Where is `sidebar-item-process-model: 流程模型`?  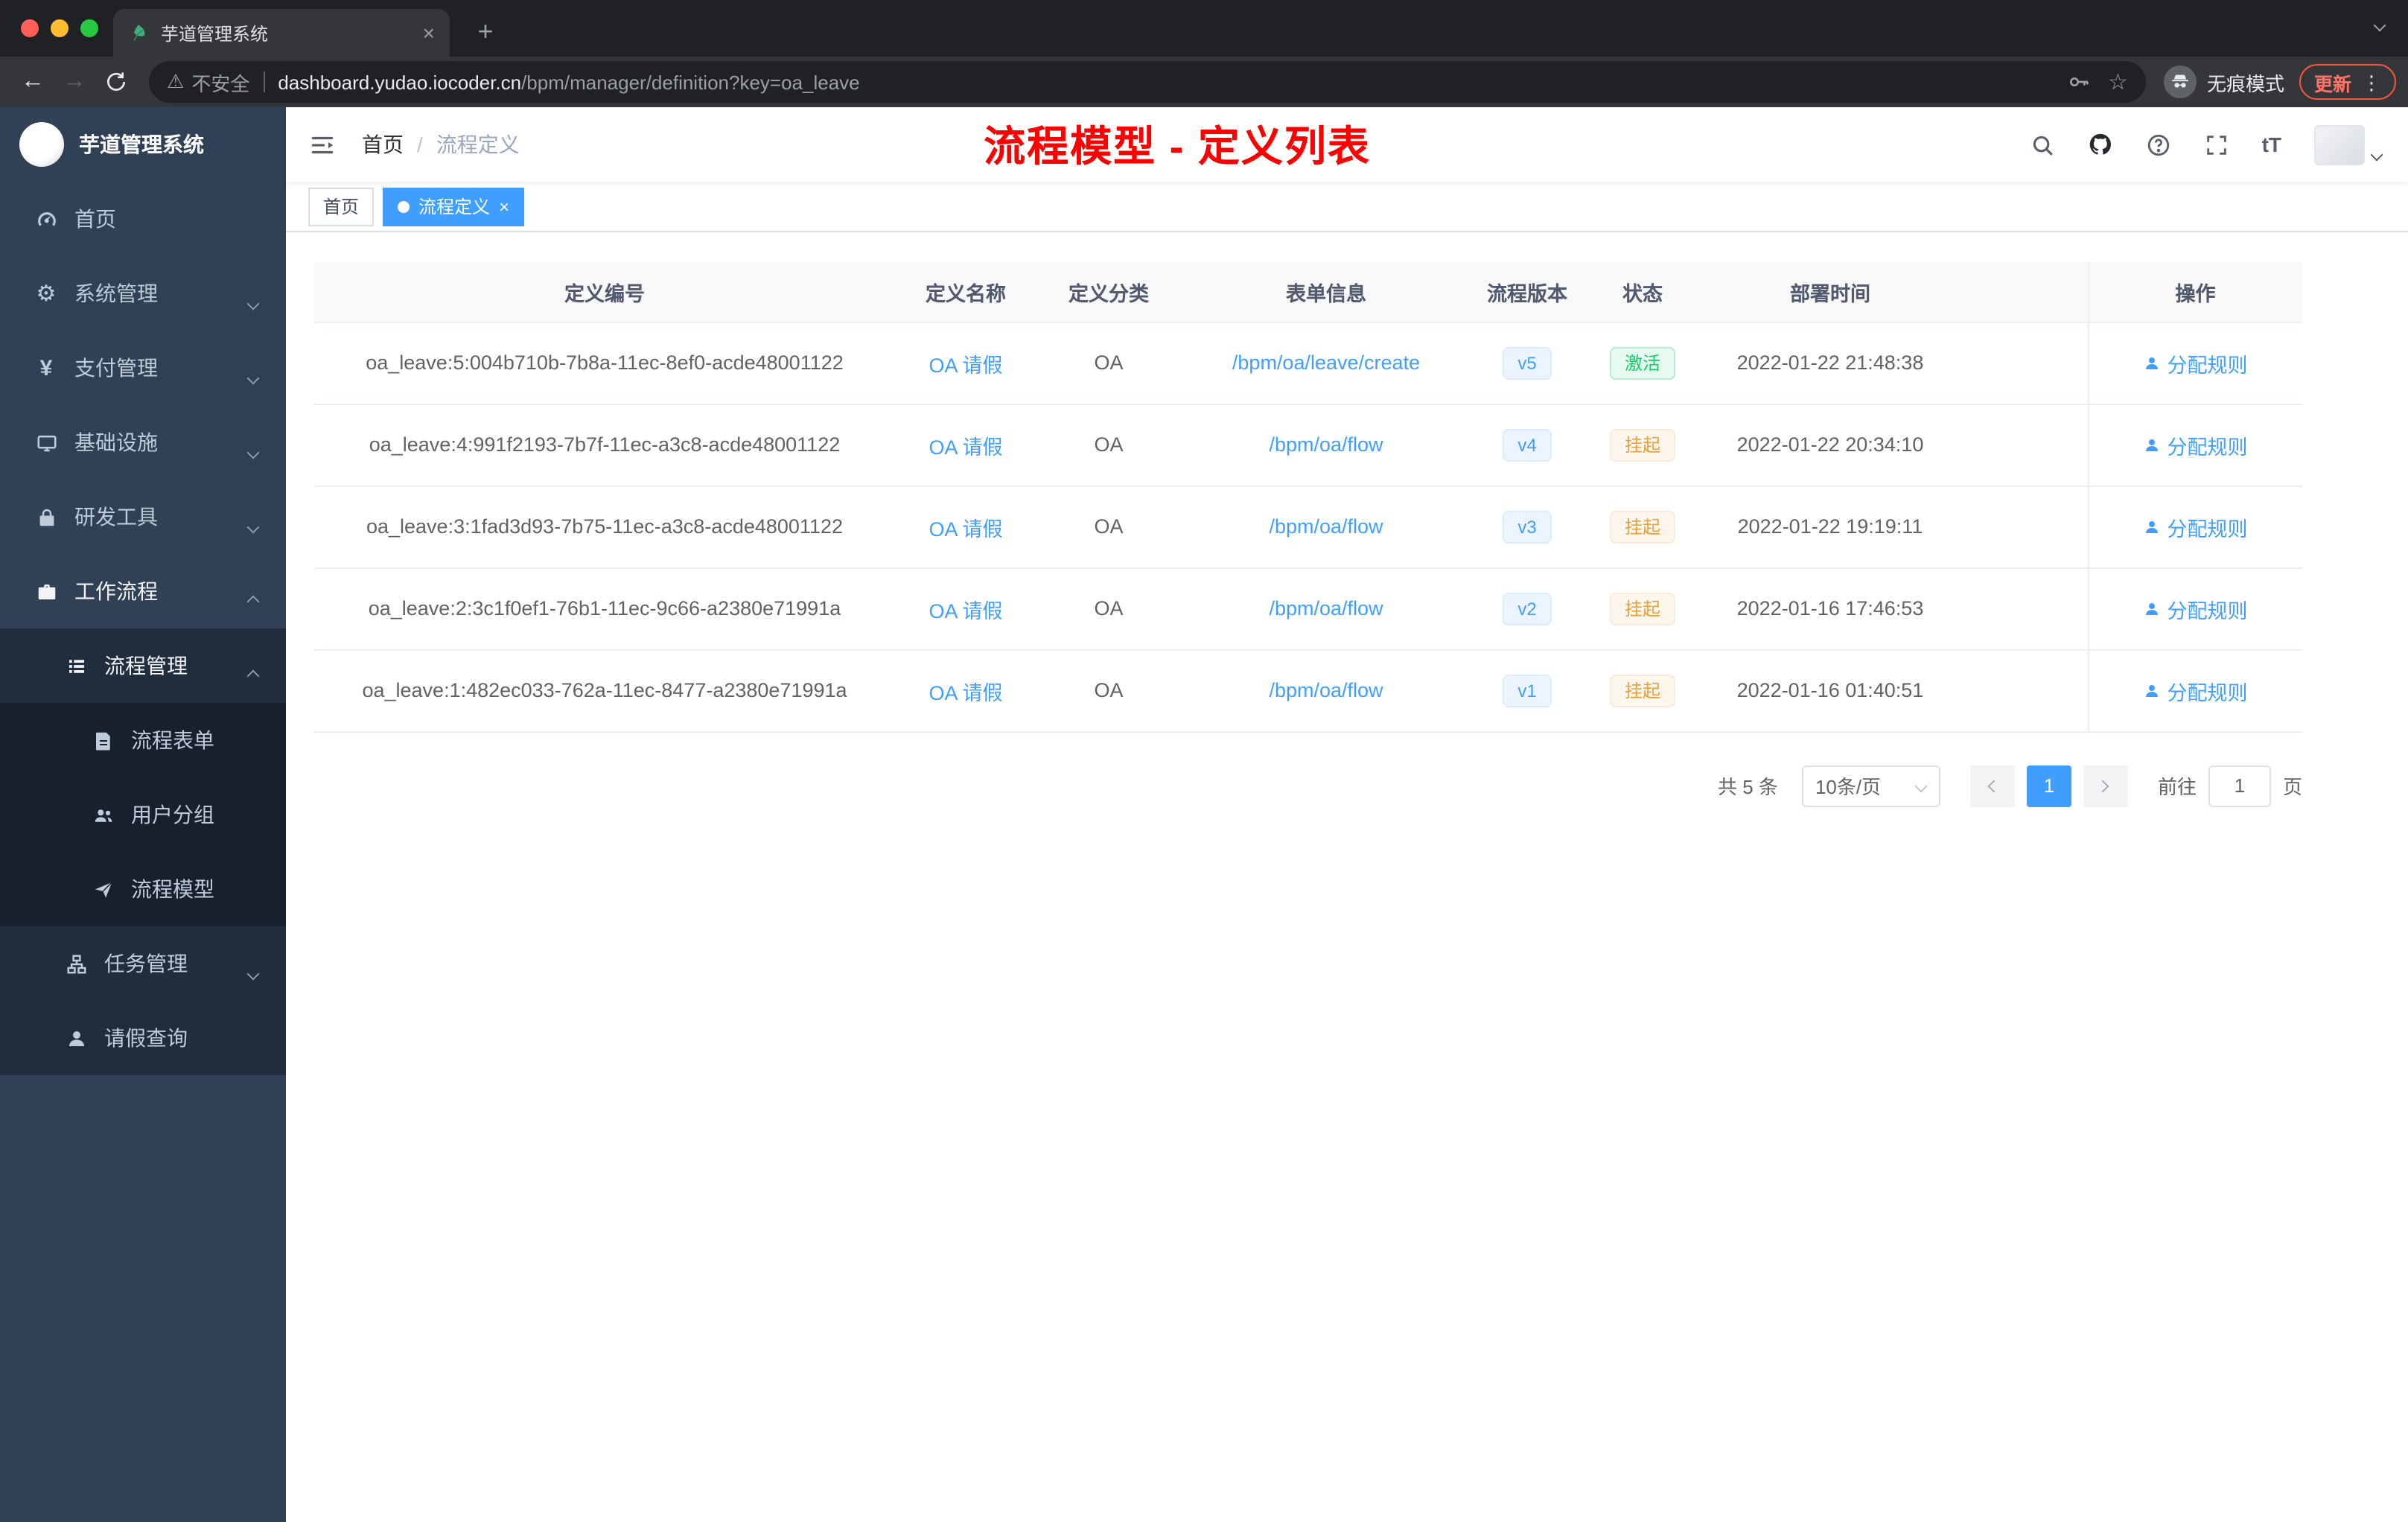
sidebar-item-process-model: 流程模型 is located at coordinates (143, 889).